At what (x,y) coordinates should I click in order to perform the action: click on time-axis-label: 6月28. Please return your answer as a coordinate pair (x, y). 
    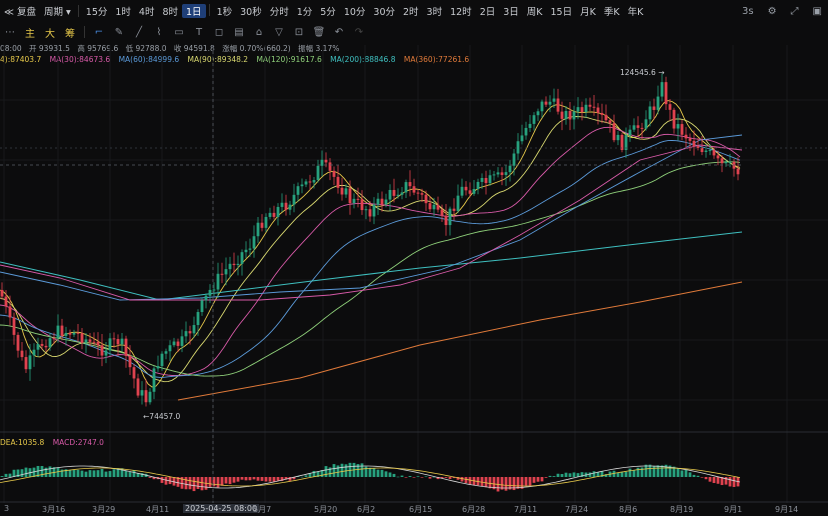
    Looking at the image, I should click on (474, 509).